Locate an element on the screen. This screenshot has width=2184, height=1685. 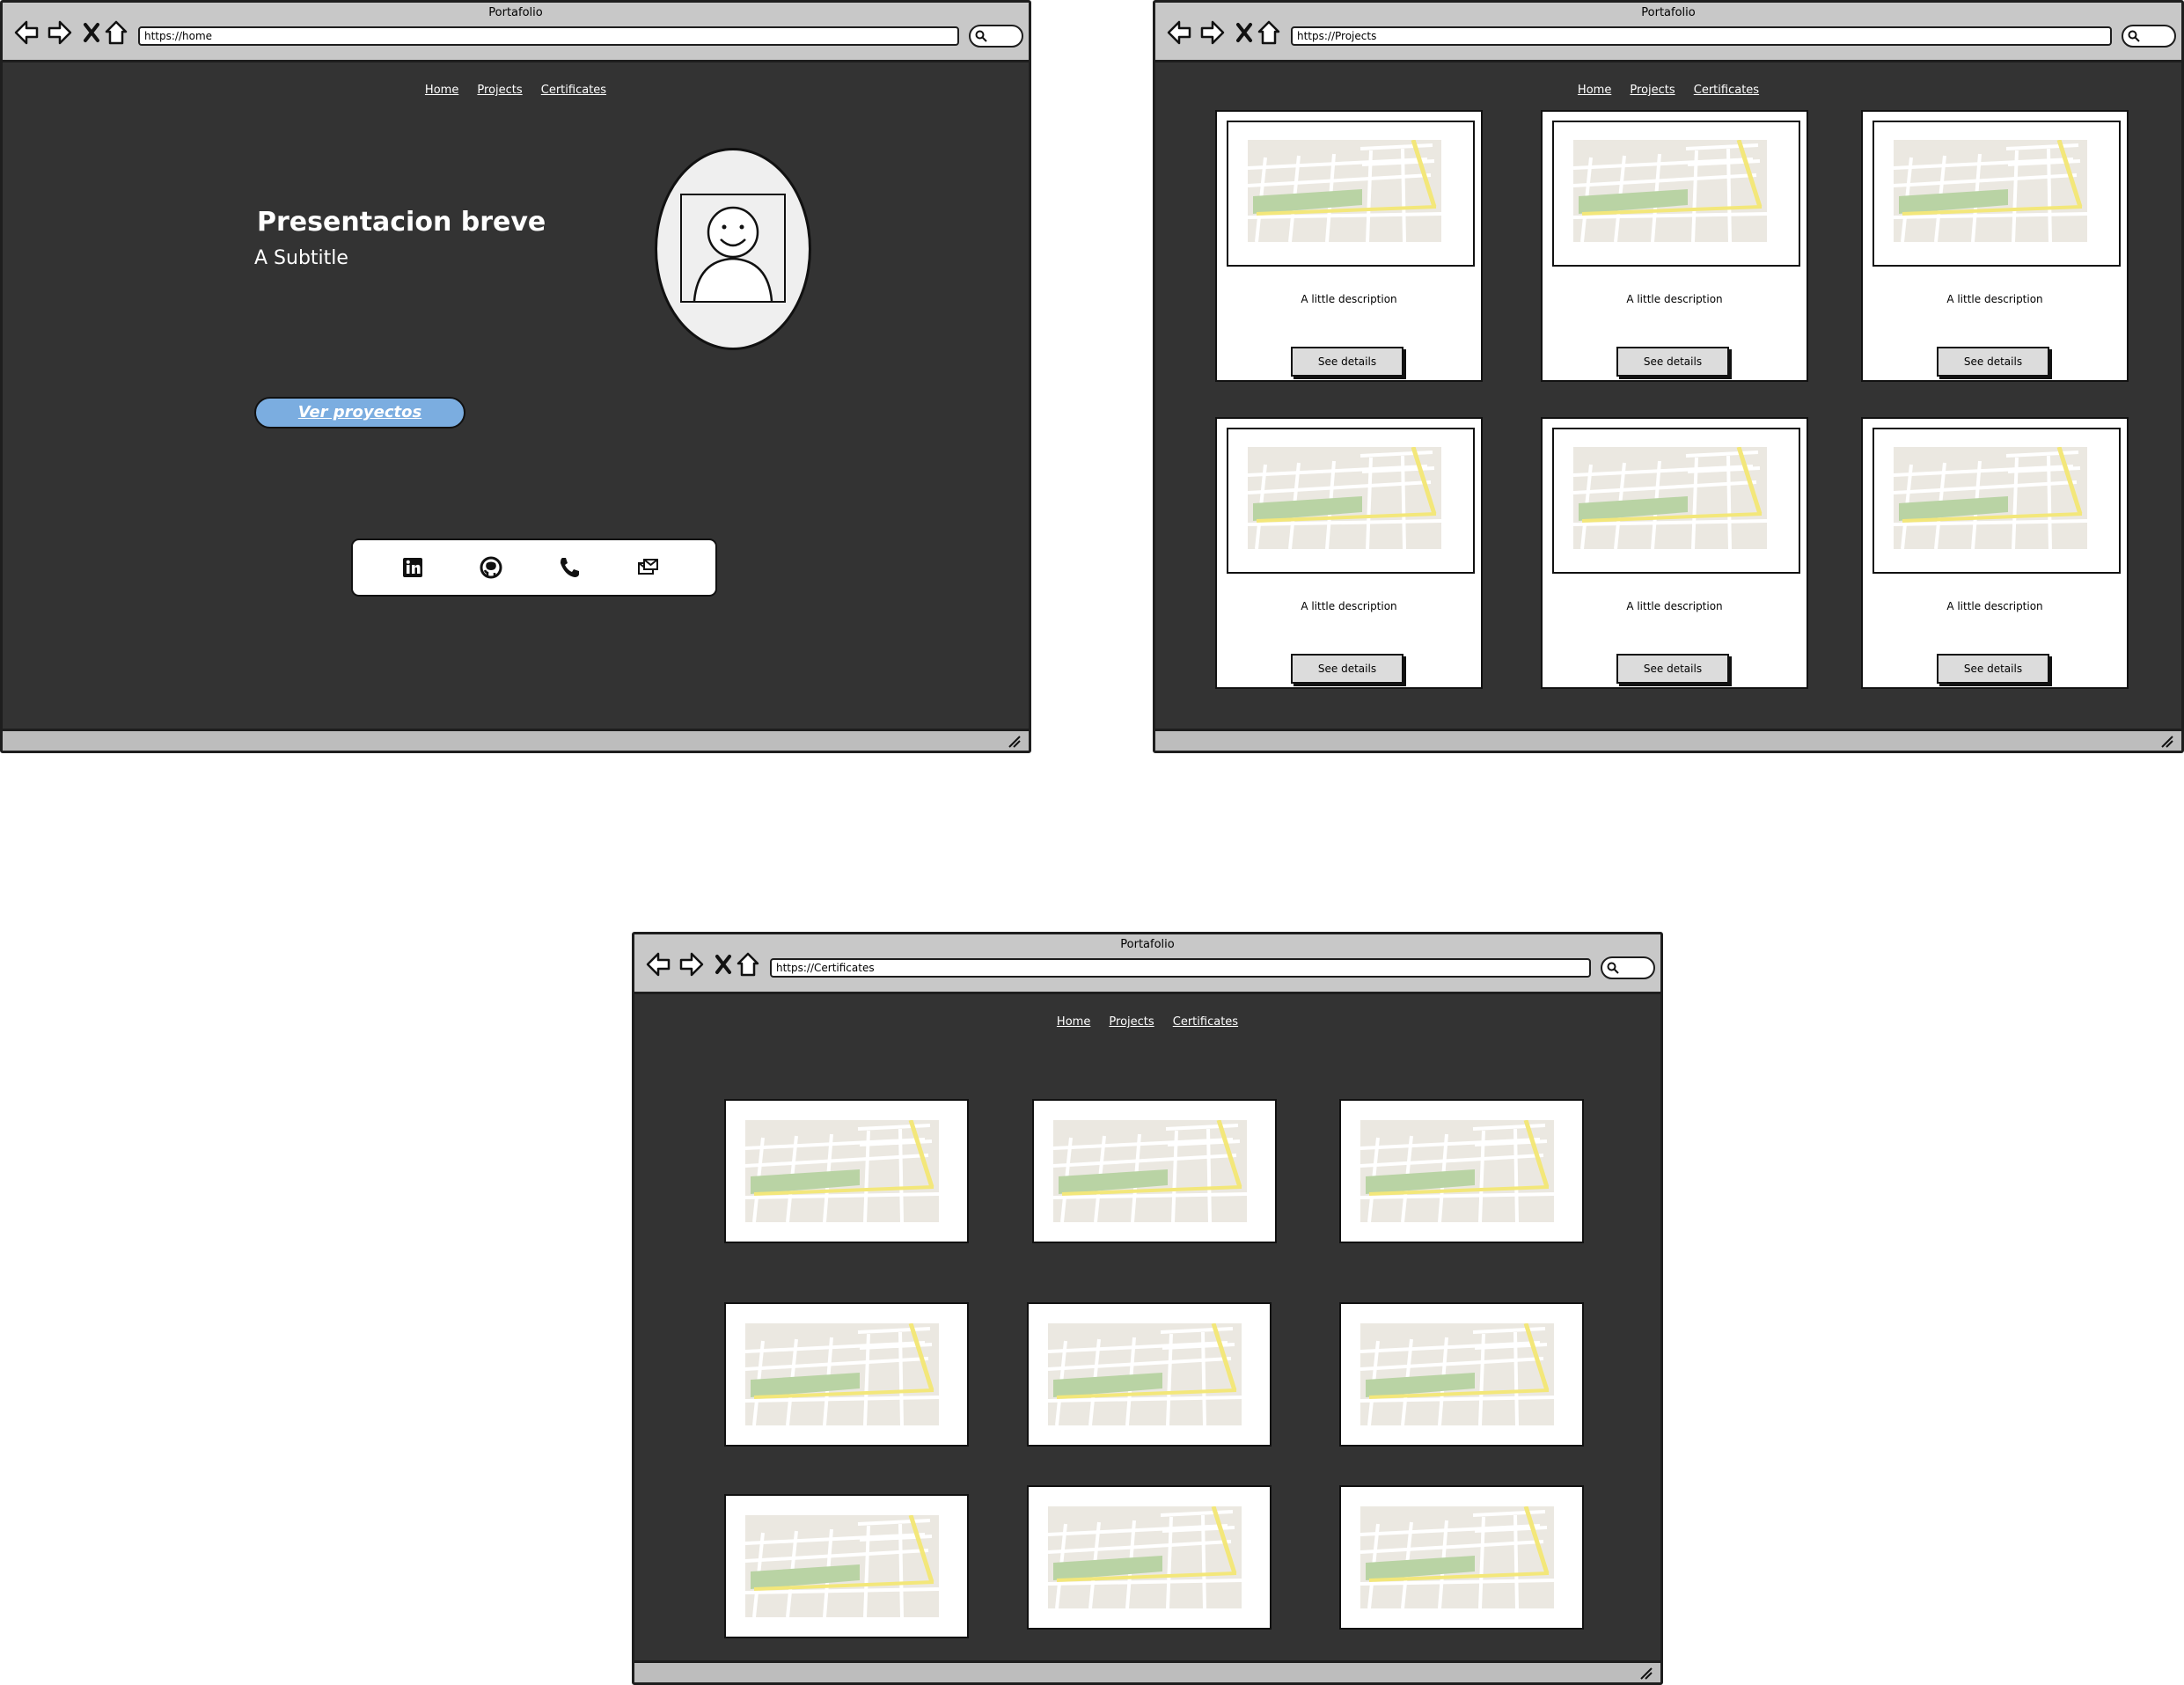
titlebar: Portafolio https://Certificates is located at coordinates (1147, 964).